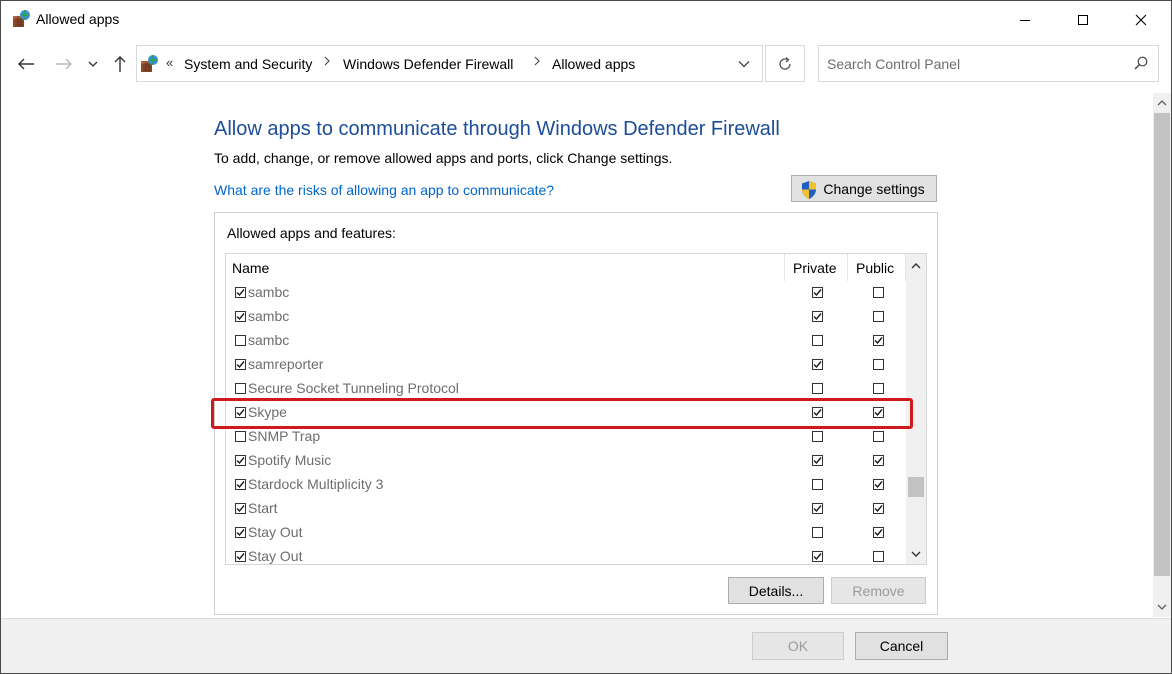  What do you see at coordinates (1162, 344) in the screenshot?
I see `page-scrollbar-thumb` at bounding box center [1162, 344].